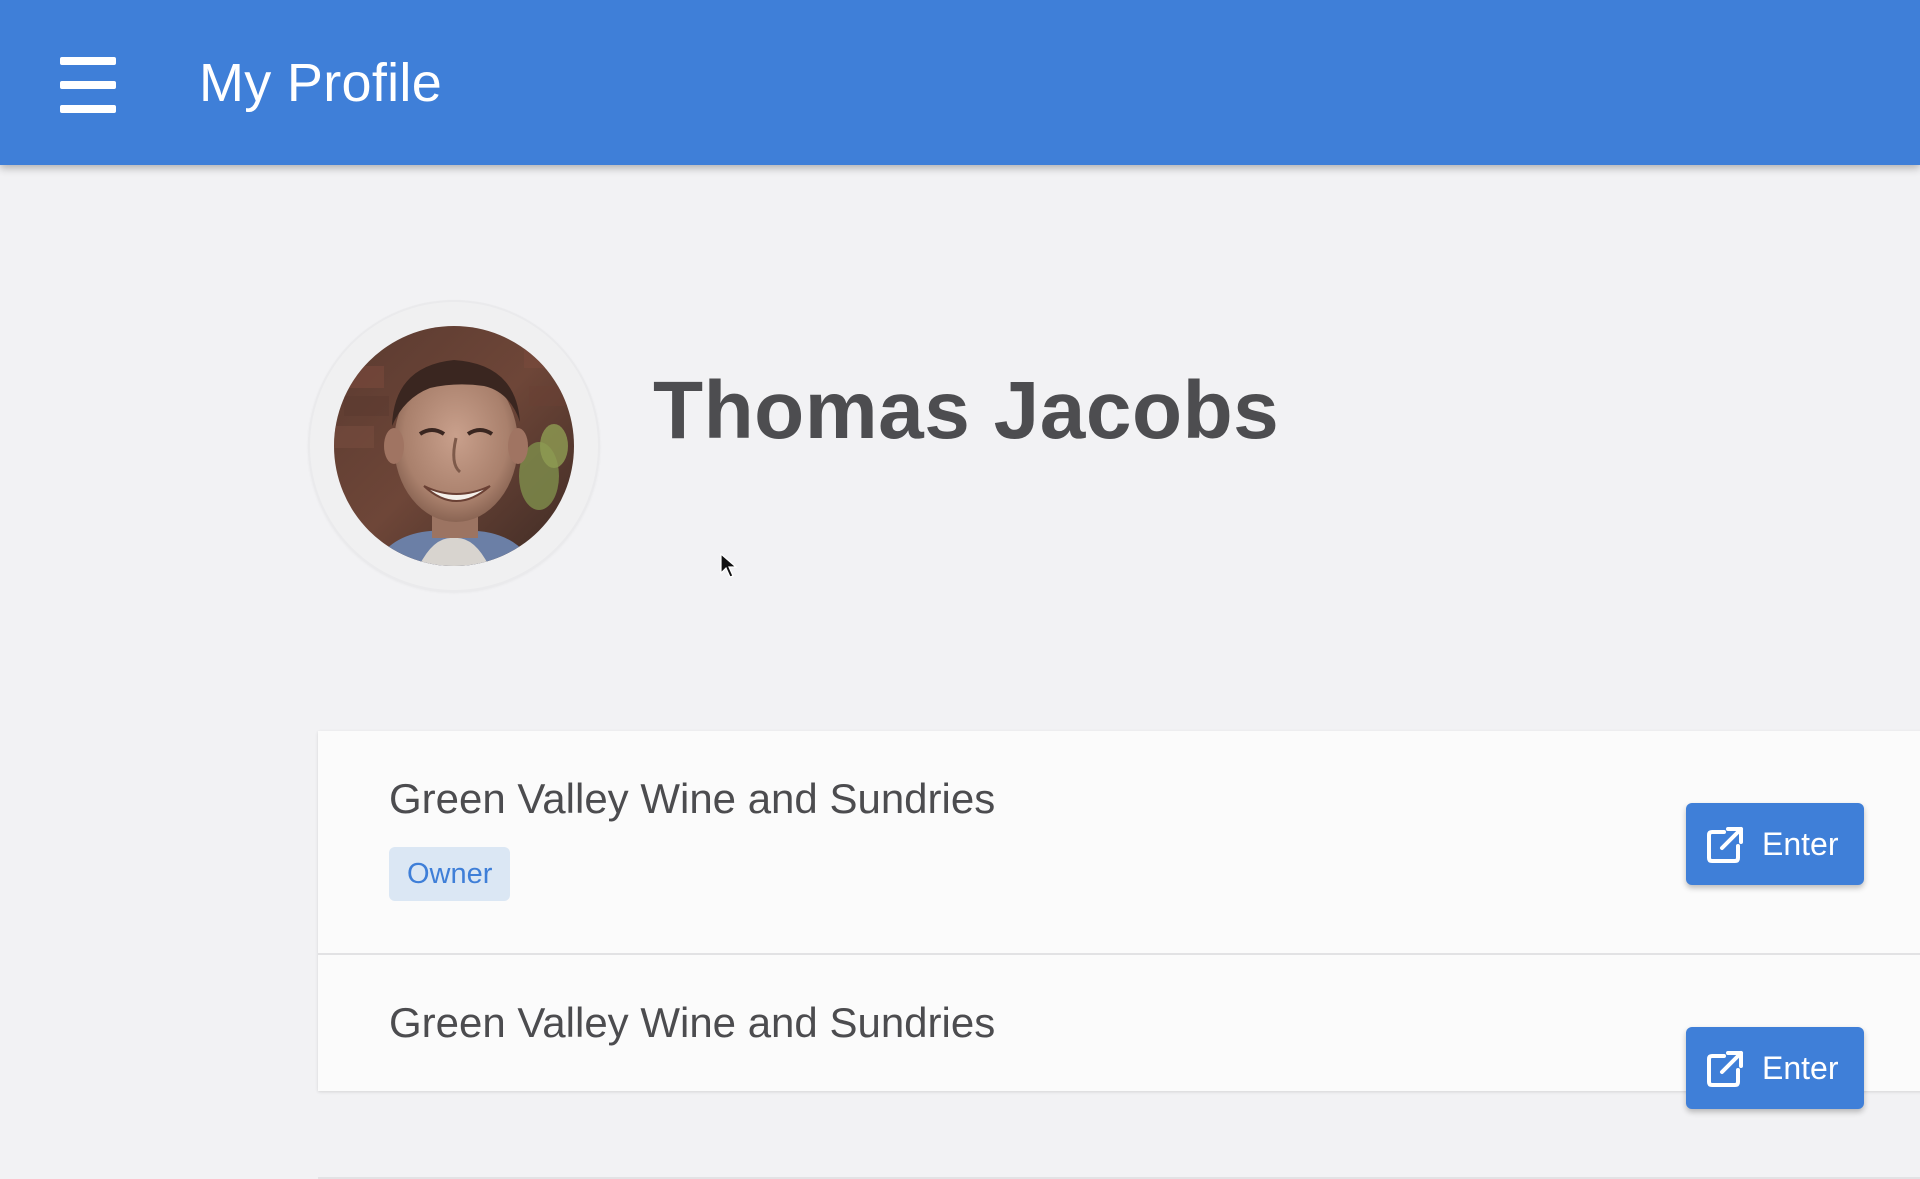  I want to click on avatar, so click(454, 446).